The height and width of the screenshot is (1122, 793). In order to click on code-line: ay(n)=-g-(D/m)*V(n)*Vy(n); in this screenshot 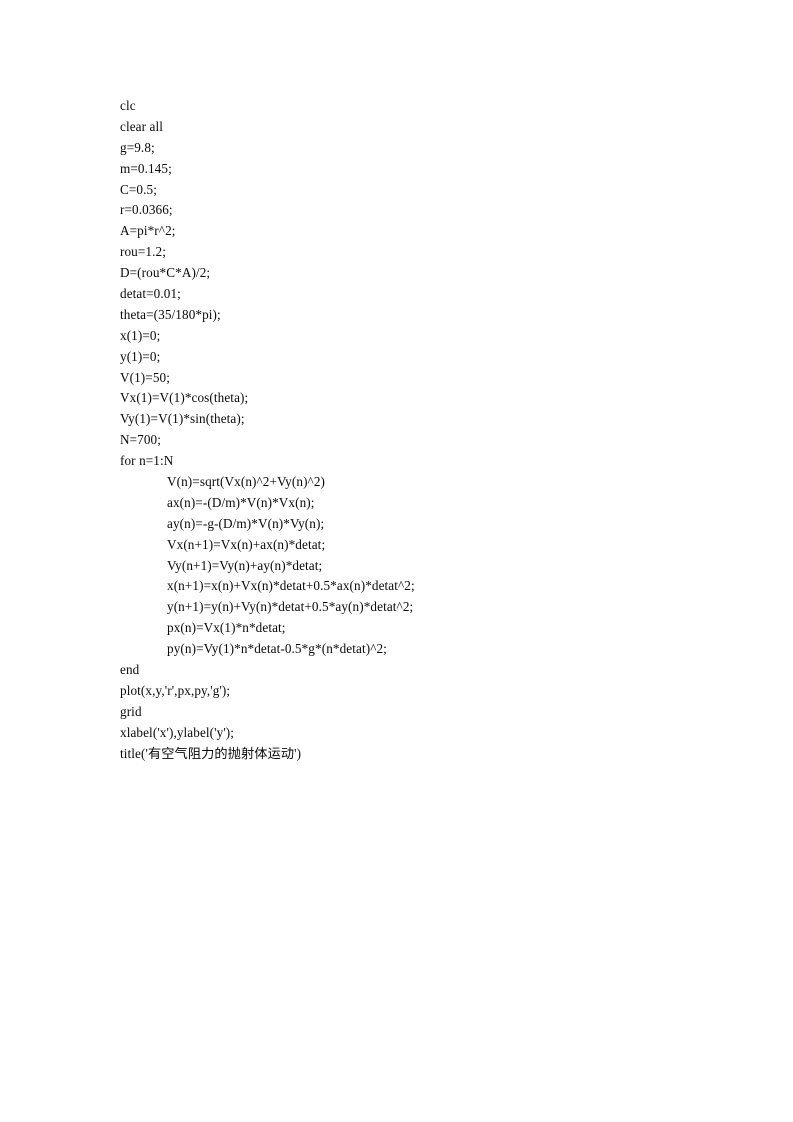, I will do `click(246, 523)`.